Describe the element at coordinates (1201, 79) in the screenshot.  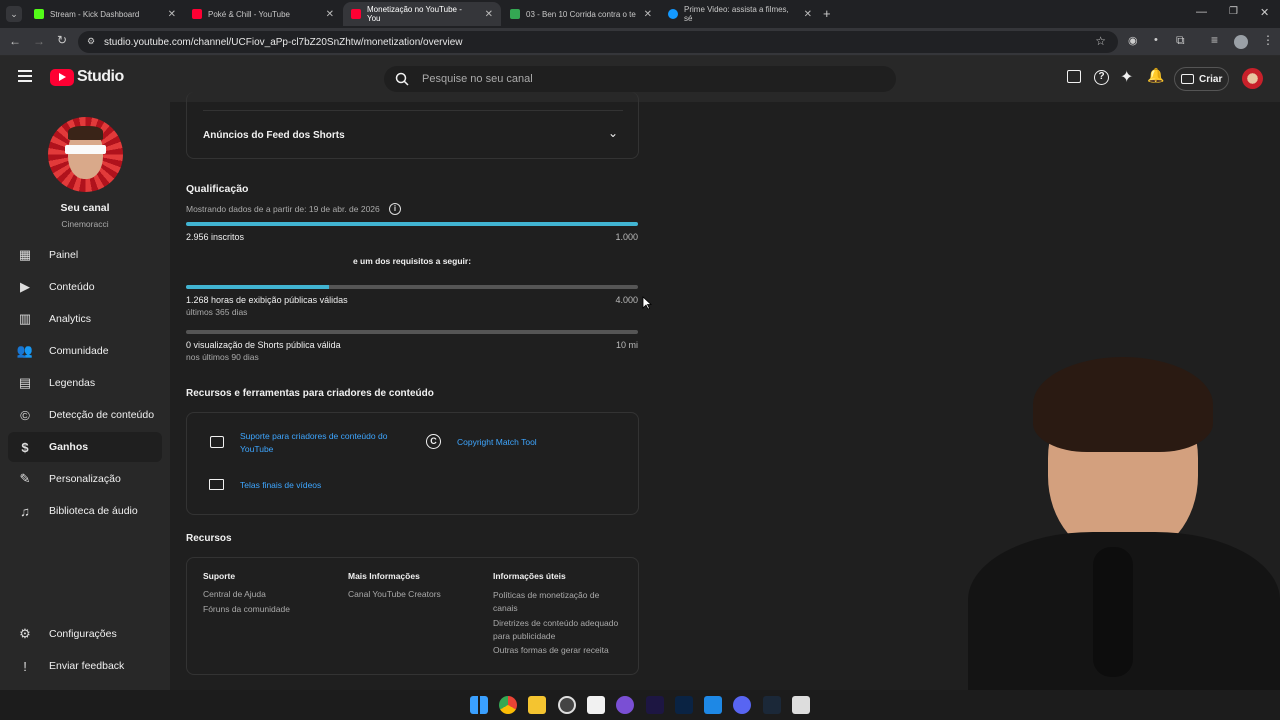
I see `create-button: Criar` at that location.